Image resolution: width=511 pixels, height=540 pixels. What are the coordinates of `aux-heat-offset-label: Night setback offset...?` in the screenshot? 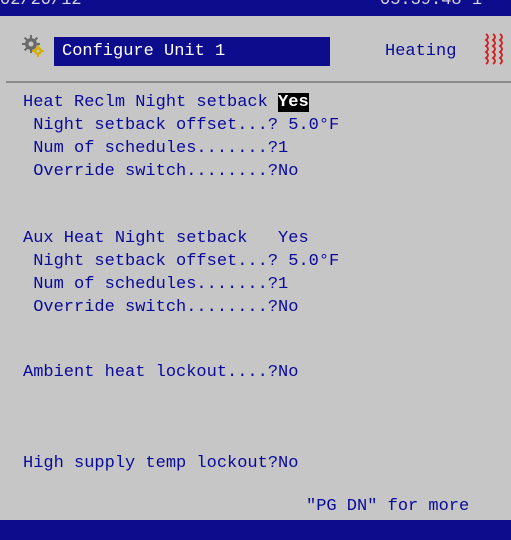 It's located at (156, 261).